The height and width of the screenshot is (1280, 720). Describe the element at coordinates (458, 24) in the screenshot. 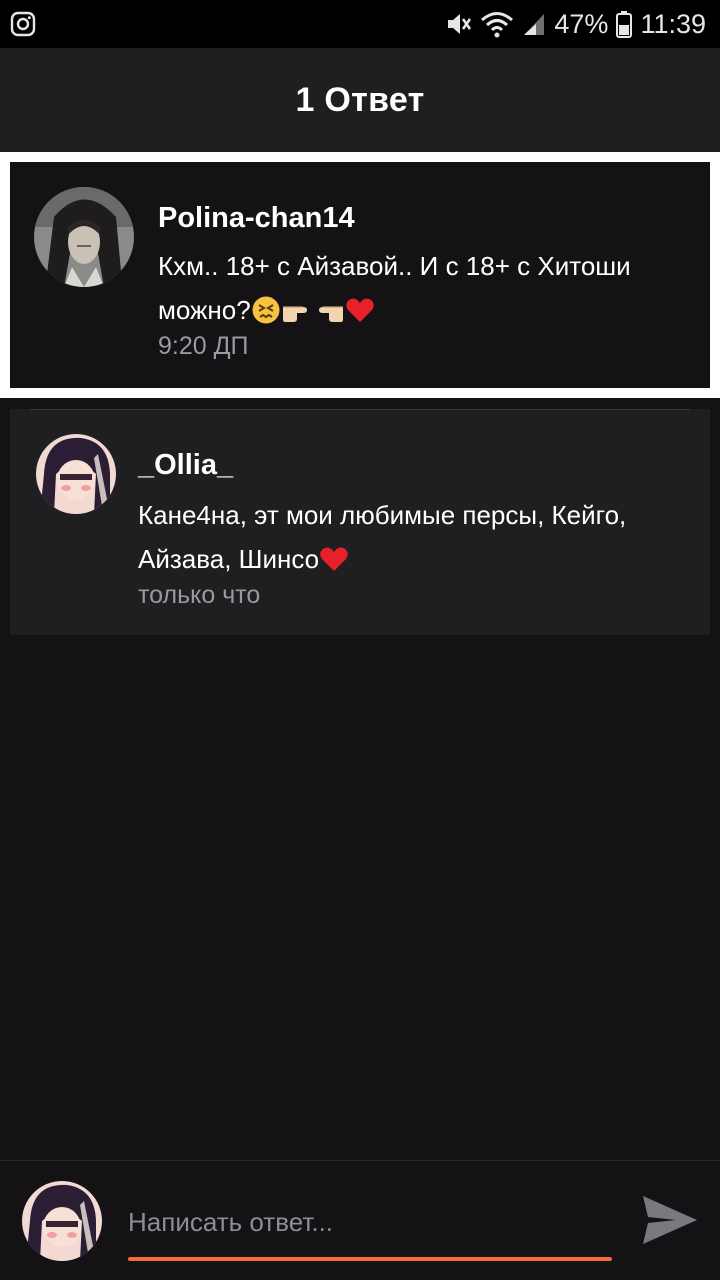

I see `mute-icon` at that location.